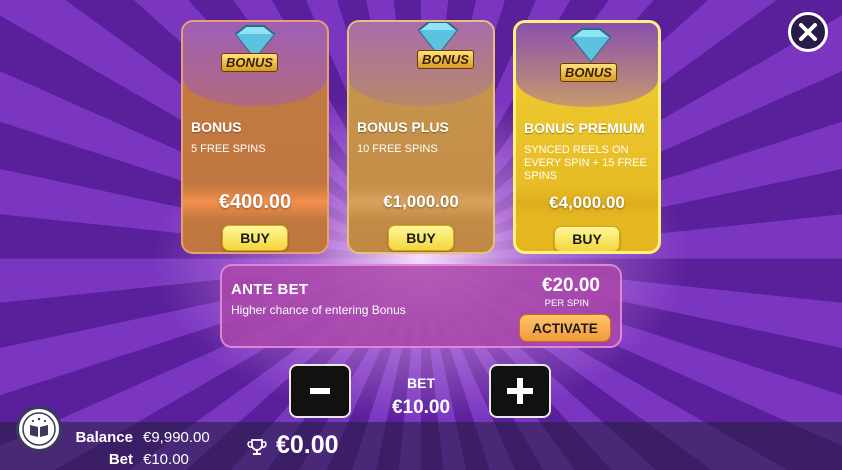 The image size is (842, 470). What do you see at coordinates (421, 202) in the screenshot?
I see `card-price: €1,000.00` at bounding box center [421, 202].